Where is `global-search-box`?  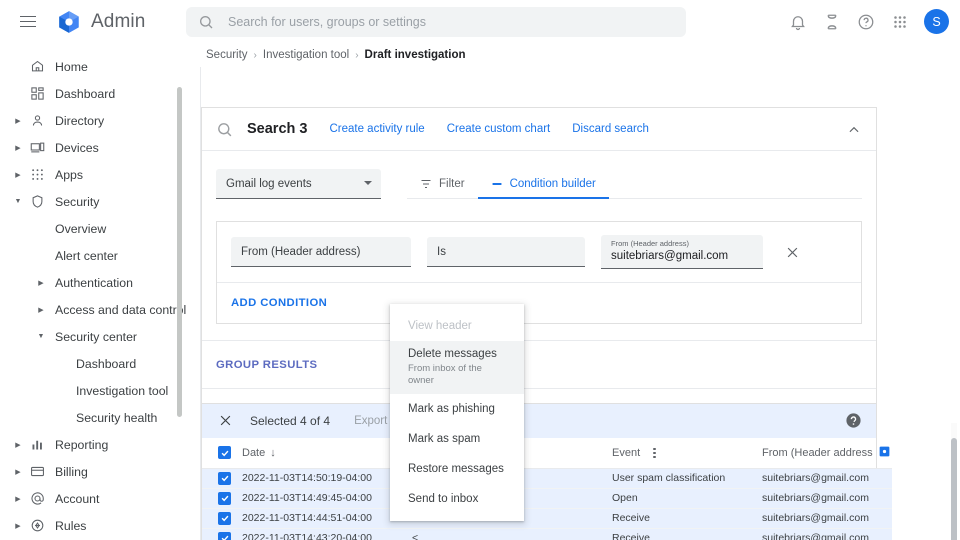 global-search-box is located at coordinates (436, 22).